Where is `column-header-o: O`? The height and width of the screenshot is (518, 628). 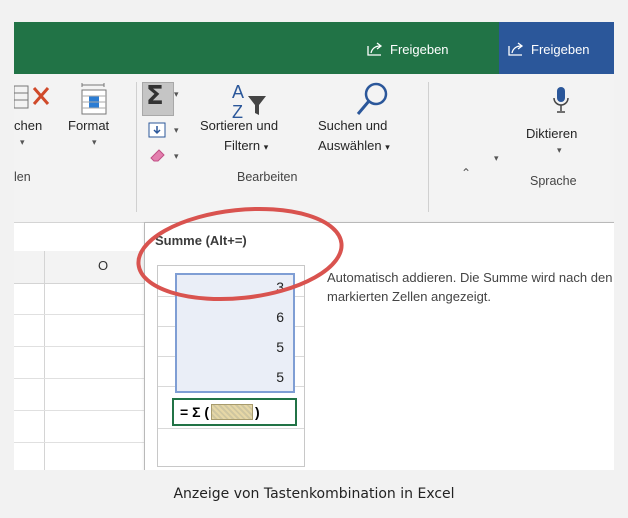
column-header-o: O is located at coordinates (103, 265).